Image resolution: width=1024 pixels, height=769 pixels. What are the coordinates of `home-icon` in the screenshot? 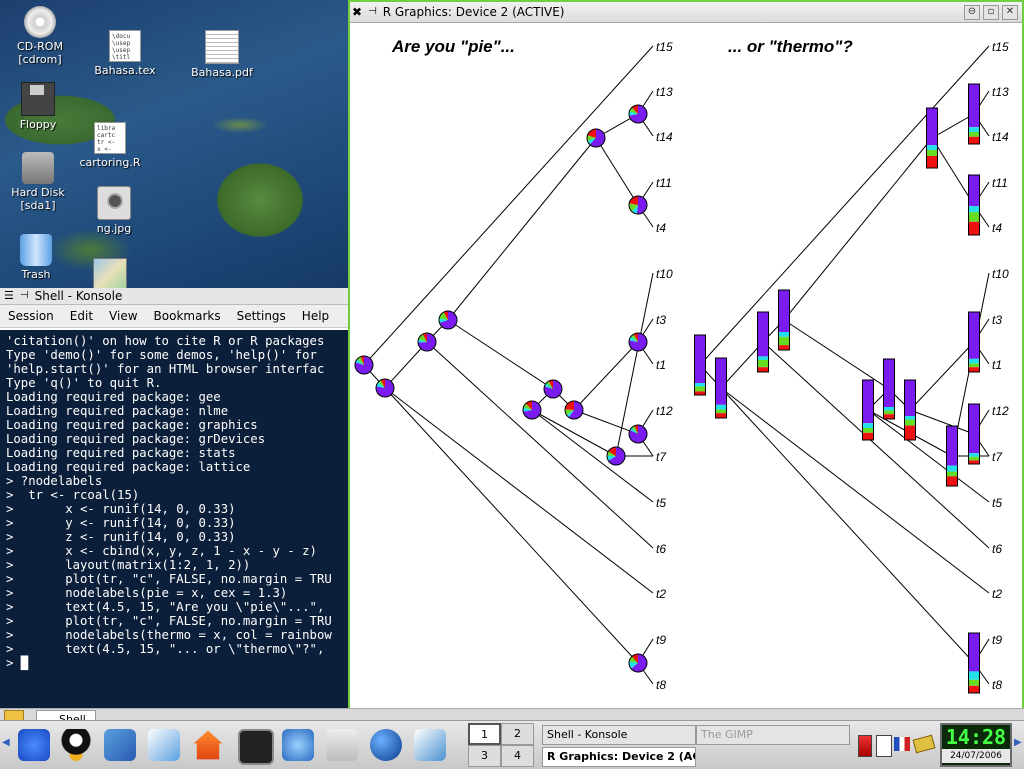 It's located at (208, 745).